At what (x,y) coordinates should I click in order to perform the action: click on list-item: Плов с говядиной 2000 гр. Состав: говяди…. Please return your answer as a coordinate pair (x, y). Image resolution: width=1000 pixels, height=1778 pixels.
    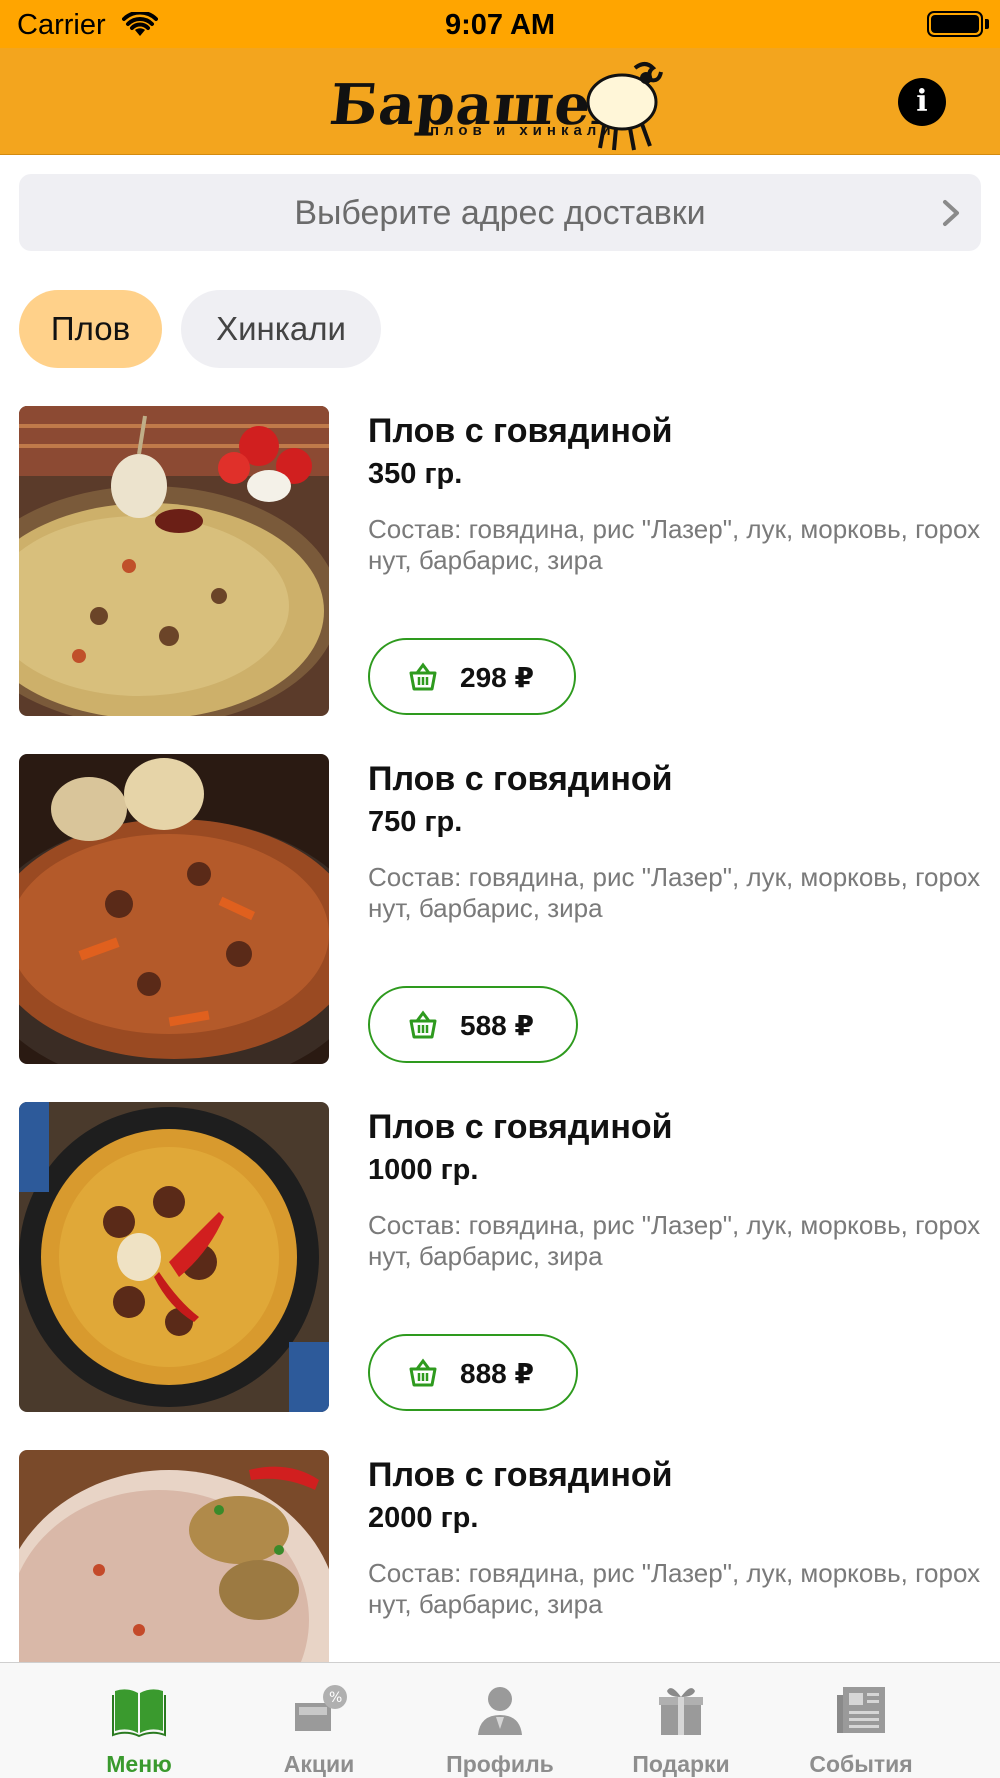
    Looking at the image, I should click on (500, 1556).